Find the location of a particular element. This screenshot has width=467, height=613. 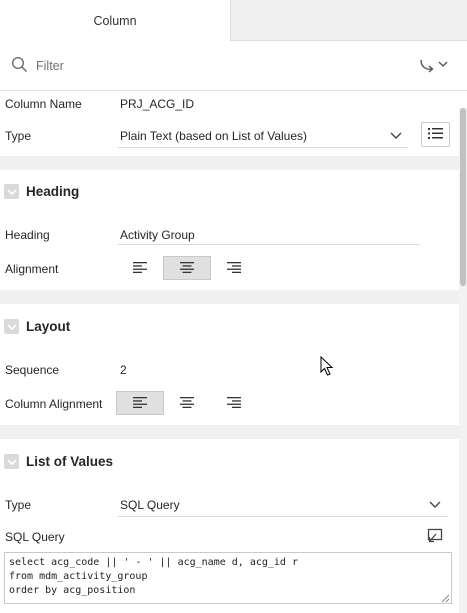

list-of-values-button is located at coordinates (435, 134).